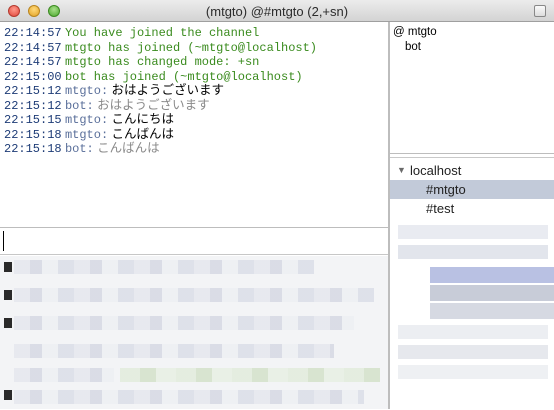 The width and height of the screenshot is (554, 410). I want to click on user-list-item: @ mtgto, so click(472, 32).